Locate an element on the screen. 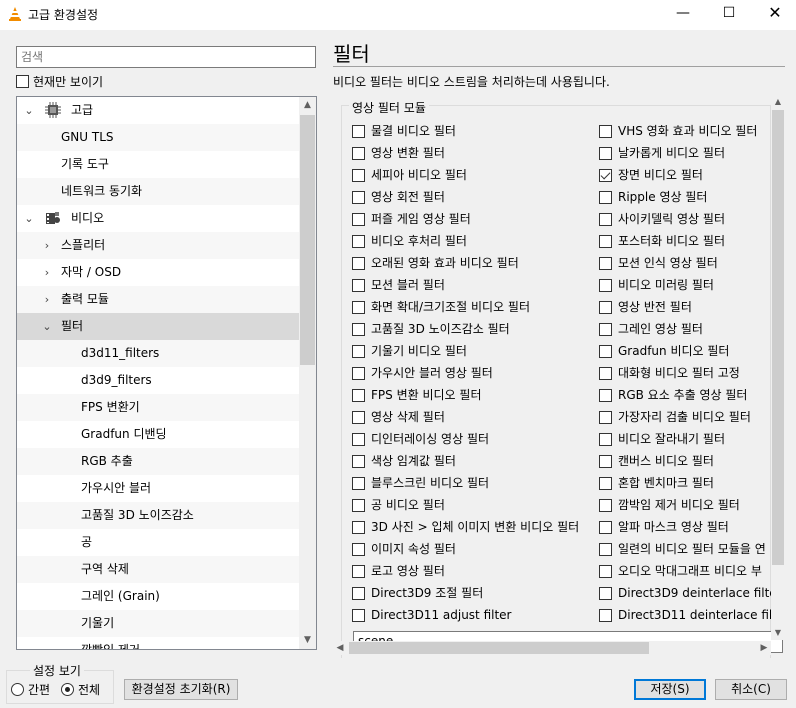 Image resolution: width=796 pixels, height=708 pixels. left-filter-option: 물결 비디오 필터 is located at coordinates (404, 131).